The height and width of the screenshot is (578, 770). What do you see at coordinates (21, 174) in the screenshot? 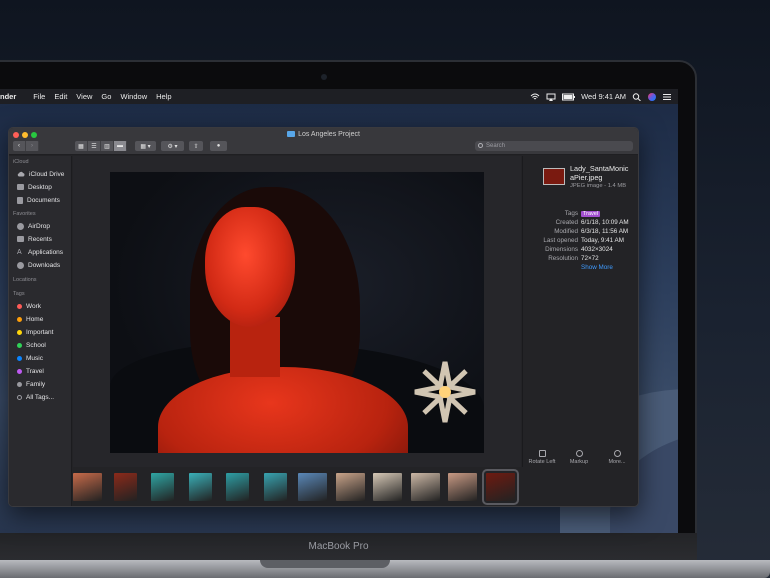
I see `cloud-icon` at bounding box center [21, 174].